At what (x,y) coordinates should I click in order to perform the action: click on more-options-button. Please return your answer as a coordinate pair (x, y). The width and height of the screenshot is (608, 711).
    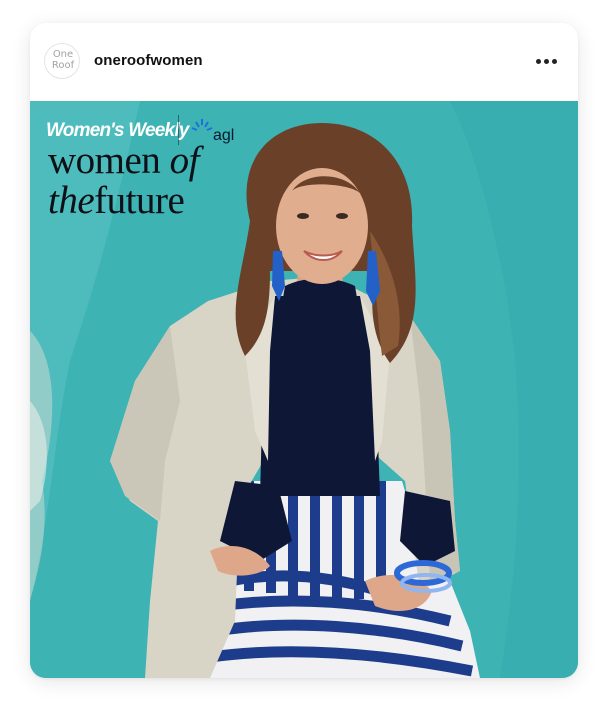
    Looking at the image, I should click on (547, 61).